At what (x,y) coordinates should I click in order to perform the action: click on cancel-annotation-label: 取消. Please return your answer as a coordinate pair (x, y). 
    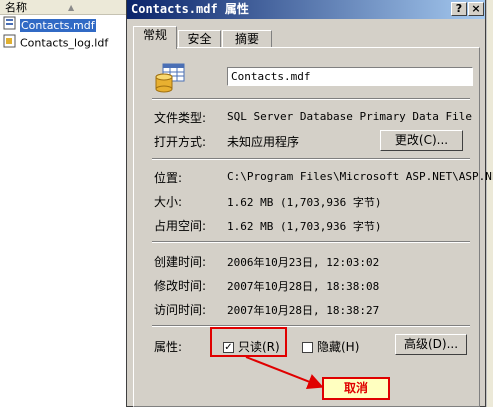
    Looking at the image, I should click on (356, 388).